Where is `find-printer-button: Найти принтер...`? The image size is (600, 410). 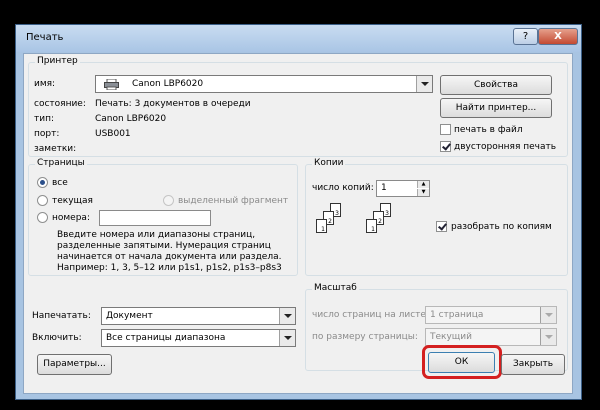 find-printer-button: Найти принтер... is located at coordinates (496, 108).